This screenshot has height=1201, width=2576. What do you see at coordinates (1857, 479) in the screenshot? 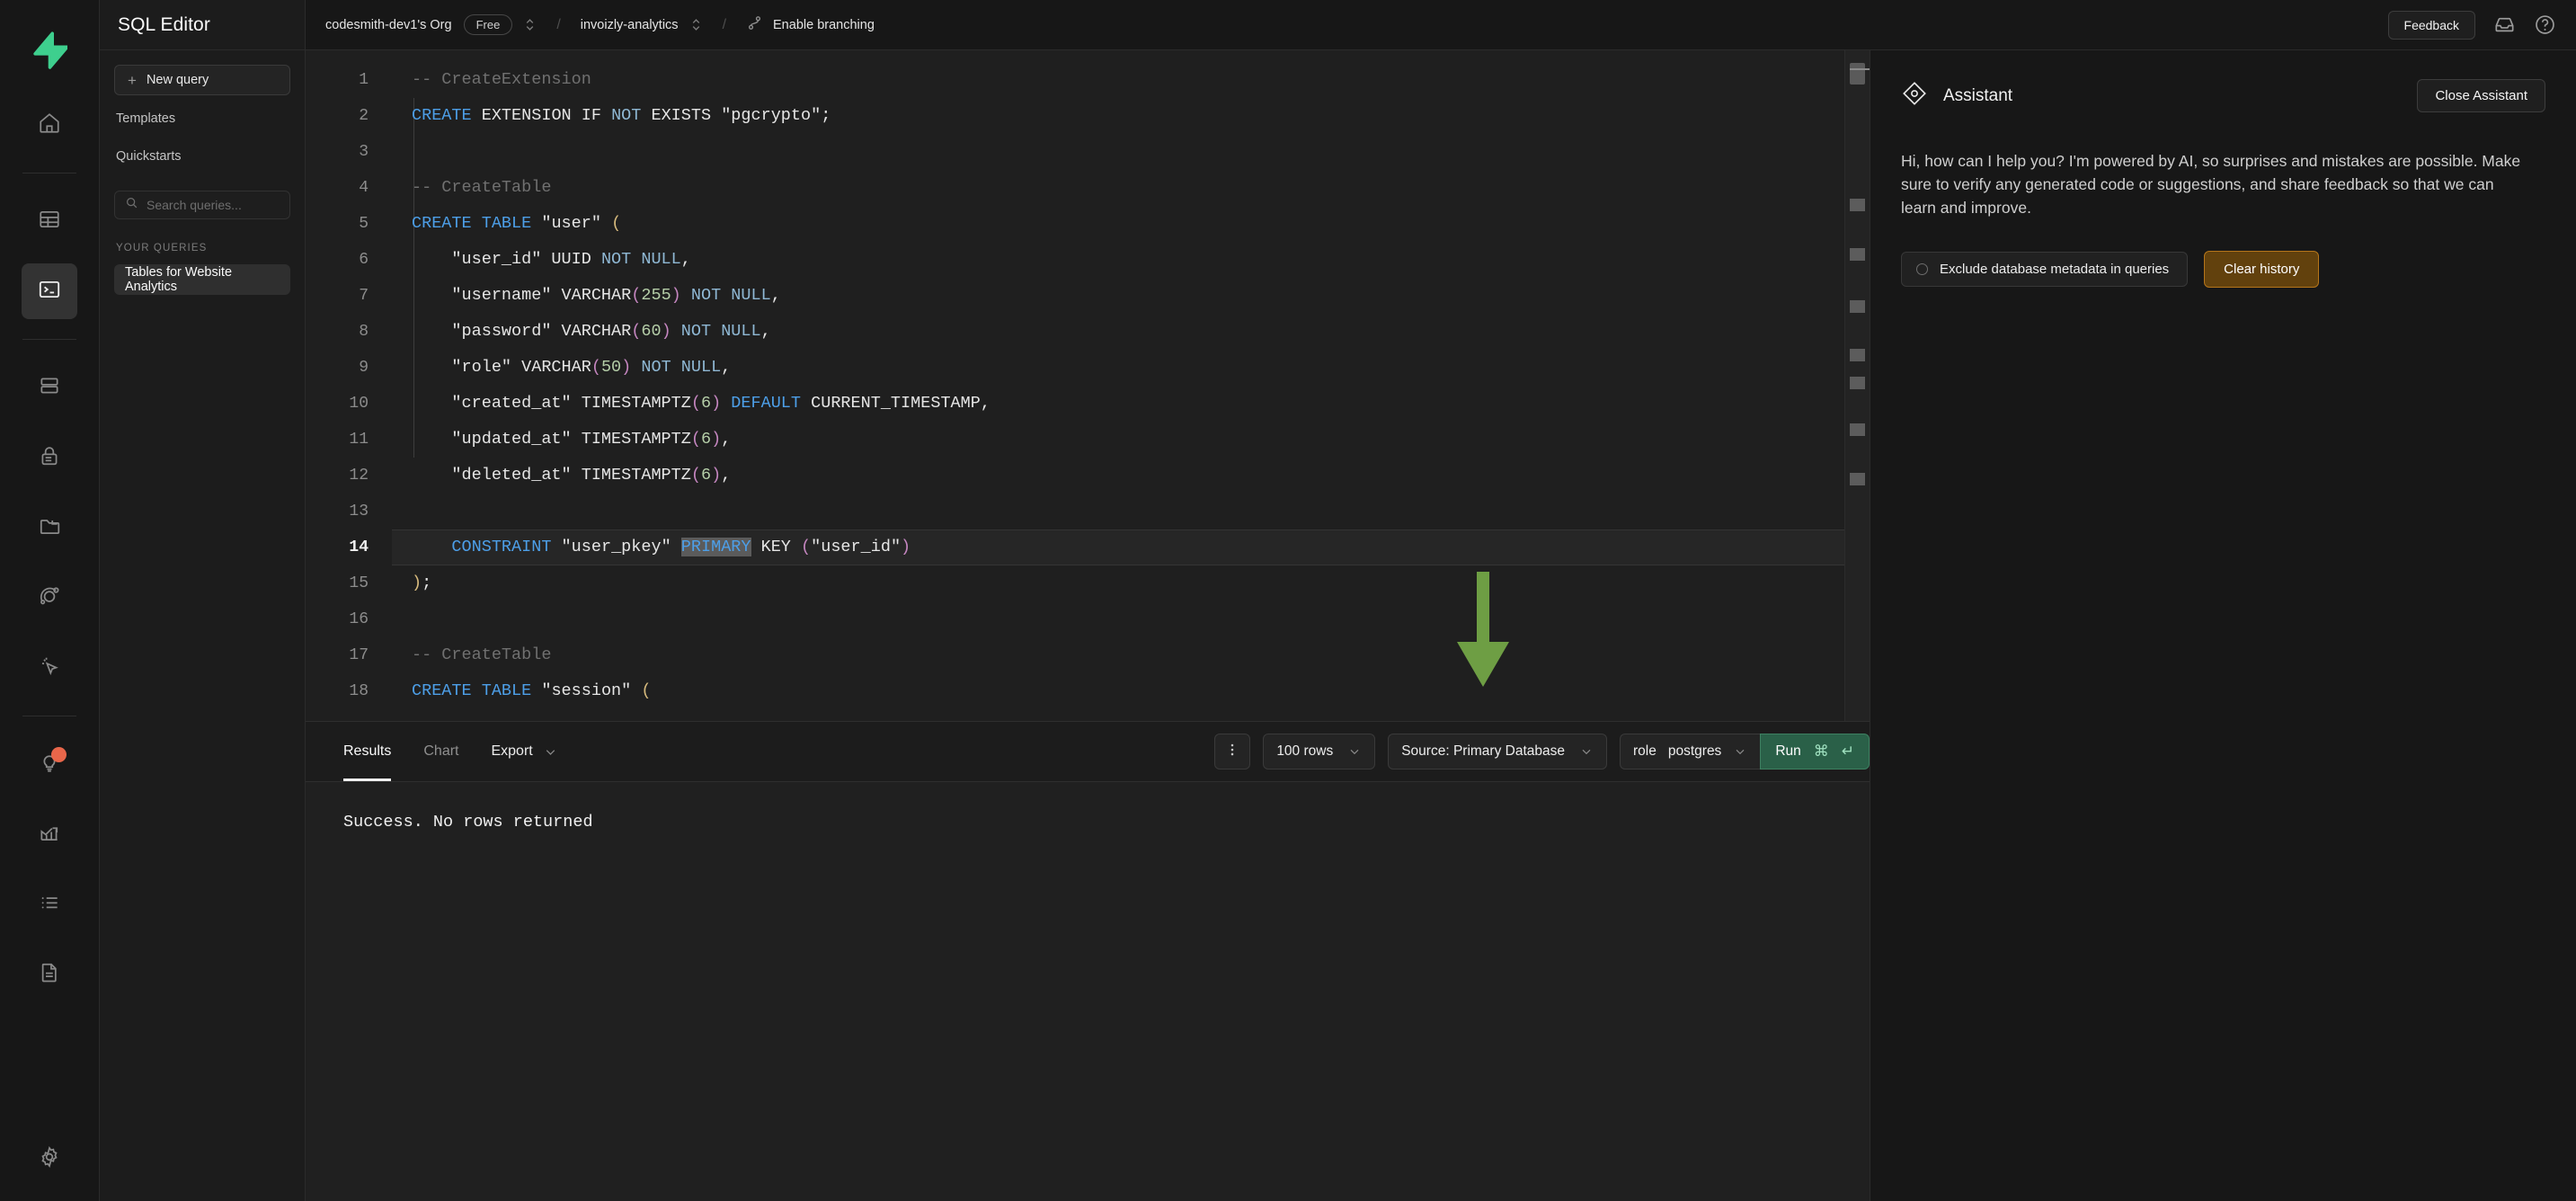
I see `scrollbar-occurrence-marker` at bounding box center [1857, 479].